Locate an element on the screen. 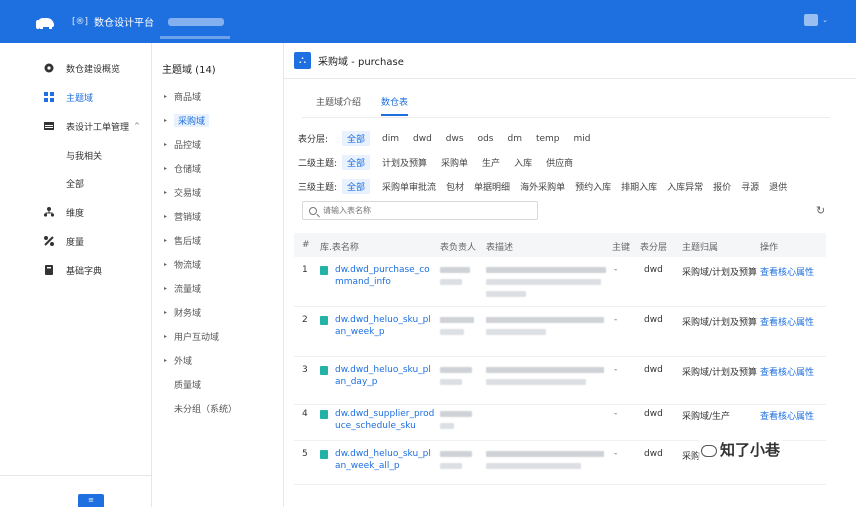 This screenshot has width=856, height=507. nav-item-all: 全部 is located at coordinates (76, 183).